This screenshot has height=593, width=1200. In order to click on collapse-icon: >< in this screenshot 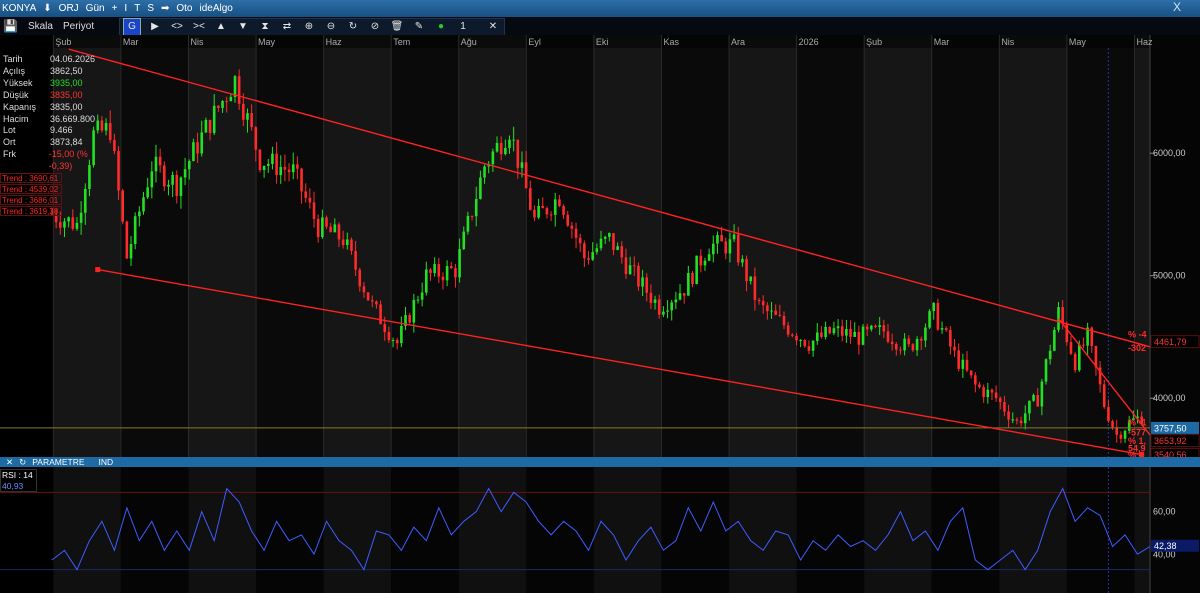, I will do `click(199, 27)`.